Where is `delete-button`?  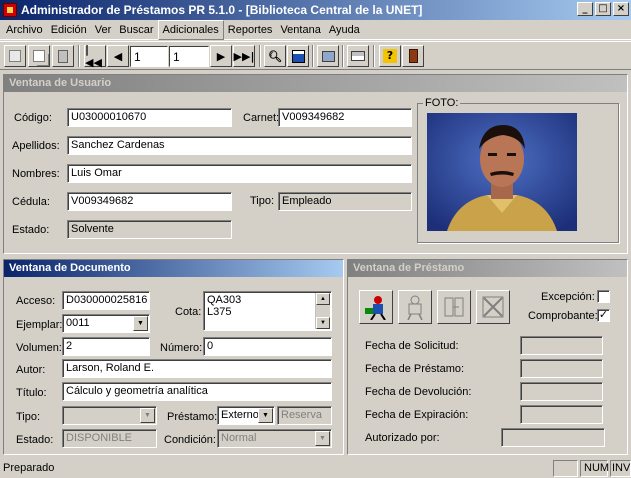 delete-button is located at coordinates (63, 56).